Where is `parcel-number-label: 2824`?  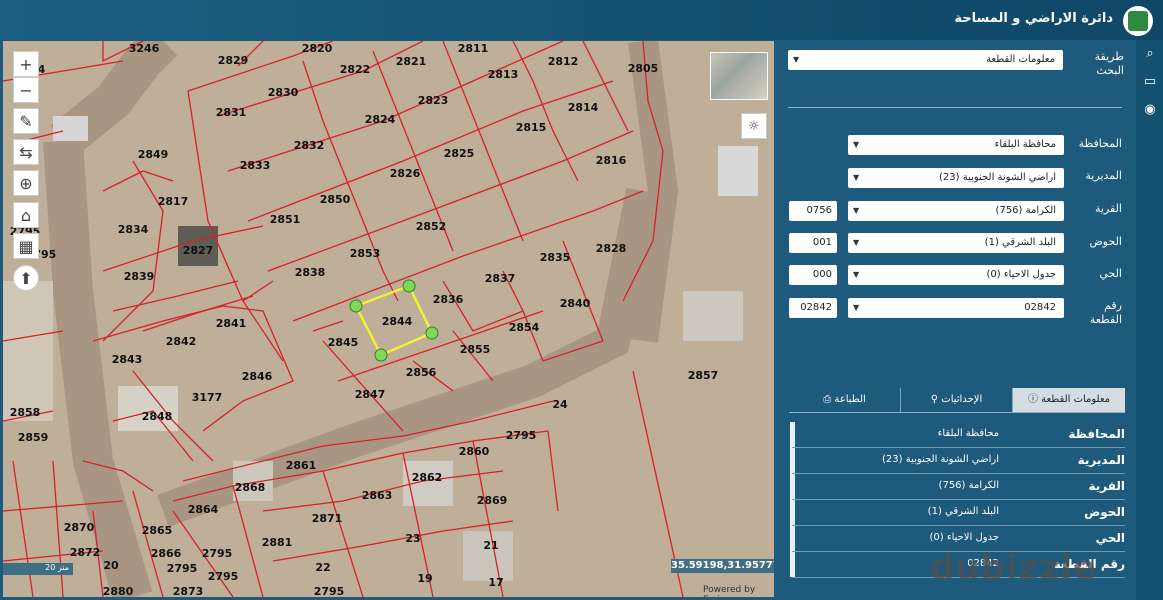 parcel-number-label: 2824 is located at coordinates (380, 119).